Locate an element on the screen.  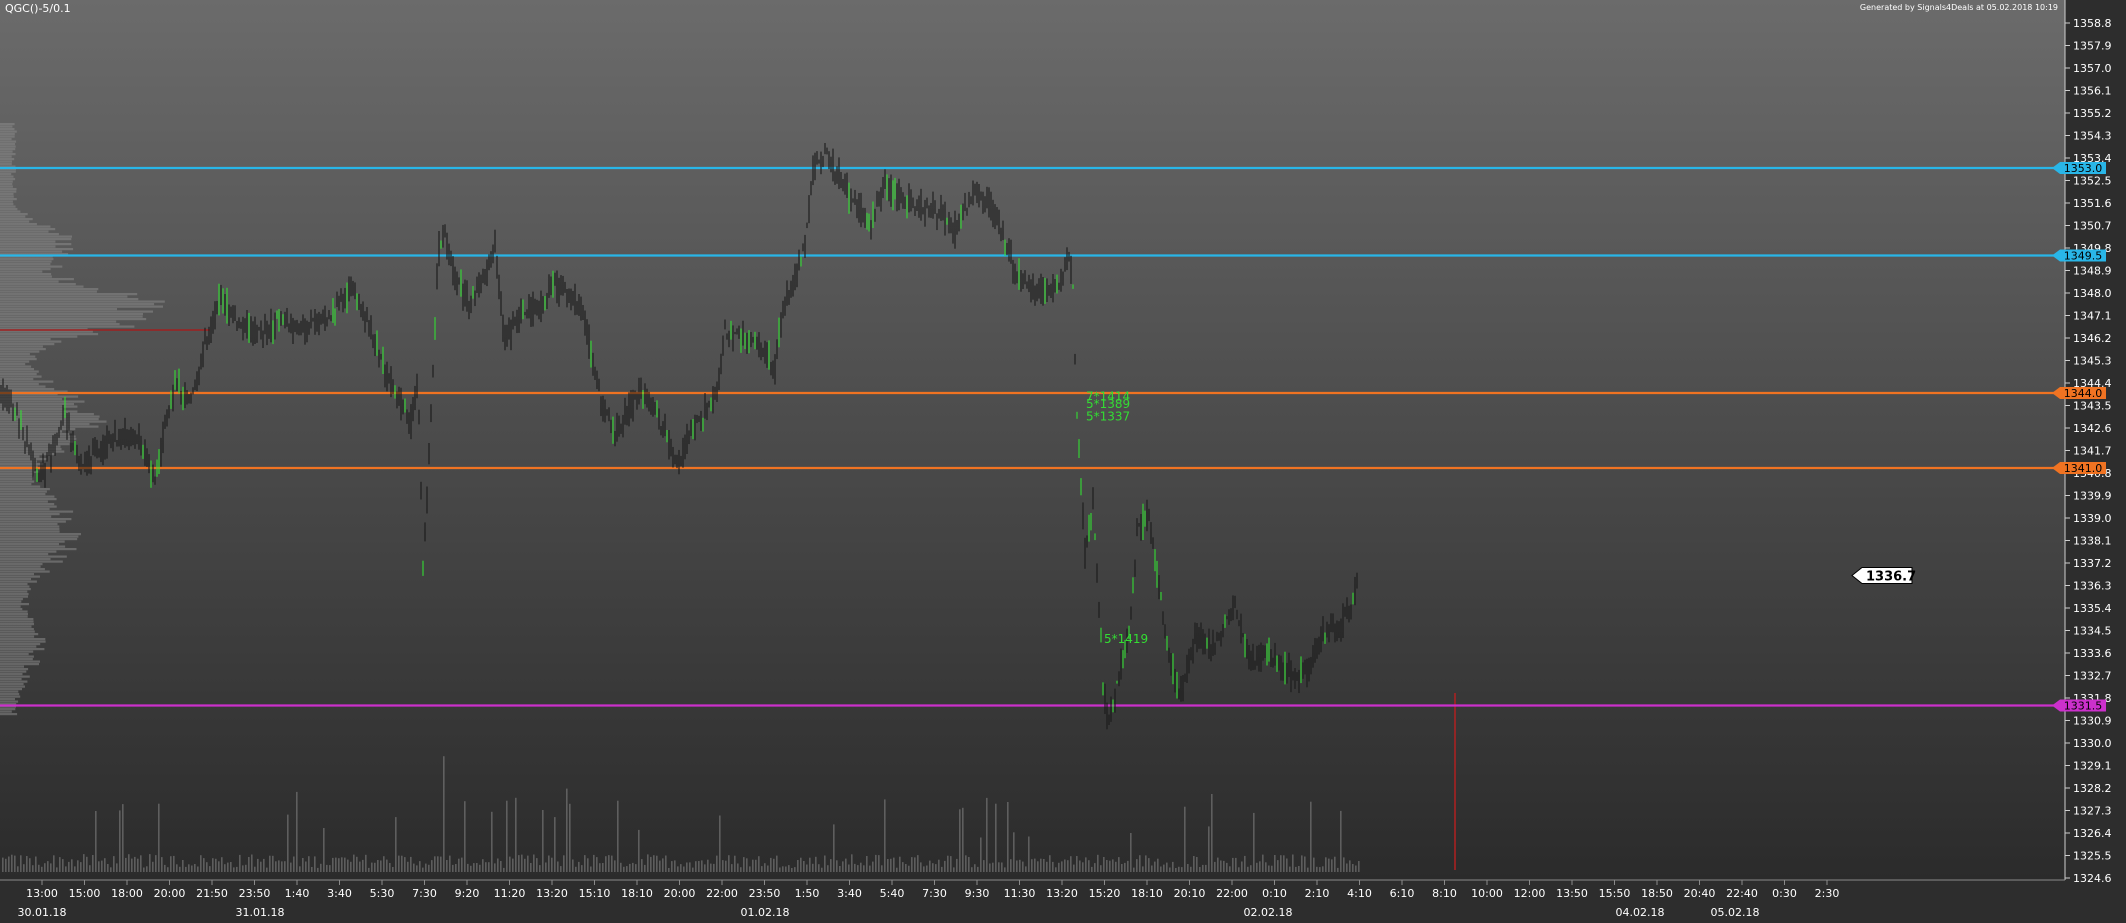
y-tick-label: 1351.6 is located at coordinates (2092, 203).